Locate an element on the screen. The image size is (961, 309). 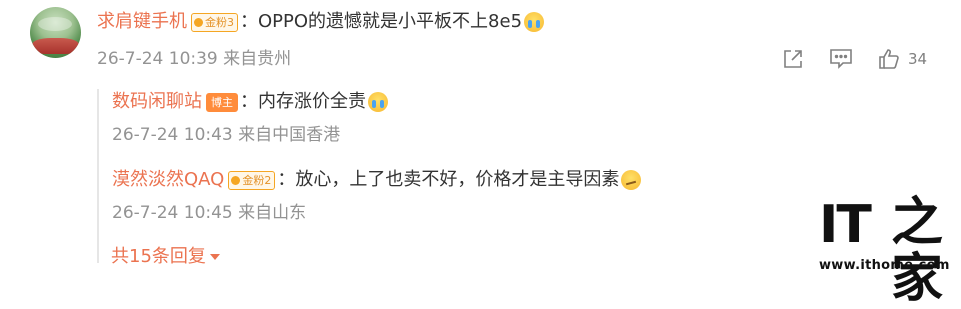
fan-badge-label: 金粉2 is located at coordinates (257, 180).